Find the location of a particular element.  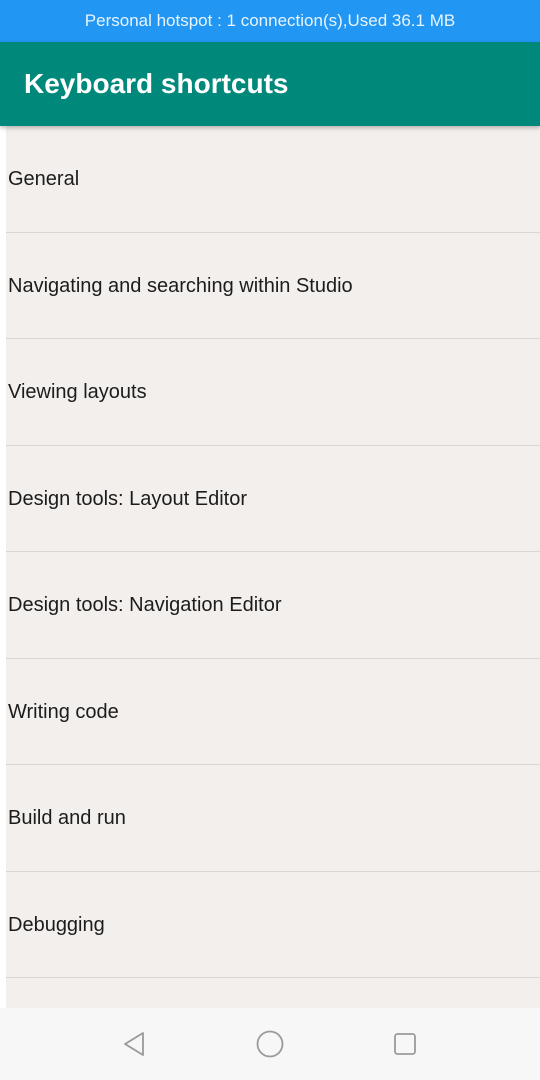

page-title: Keyboard shortcuts is located at coordinates (156, 83).